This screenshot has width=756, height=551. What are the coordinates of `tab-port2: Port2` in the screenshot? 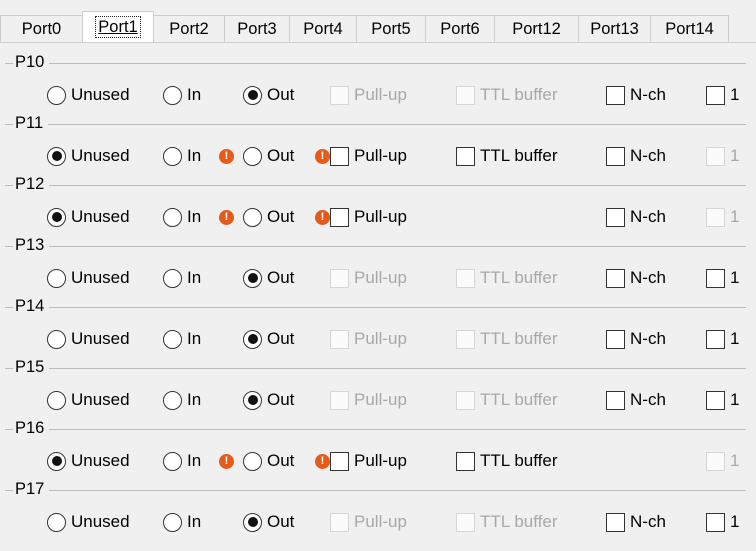 It's located at (189, 28).